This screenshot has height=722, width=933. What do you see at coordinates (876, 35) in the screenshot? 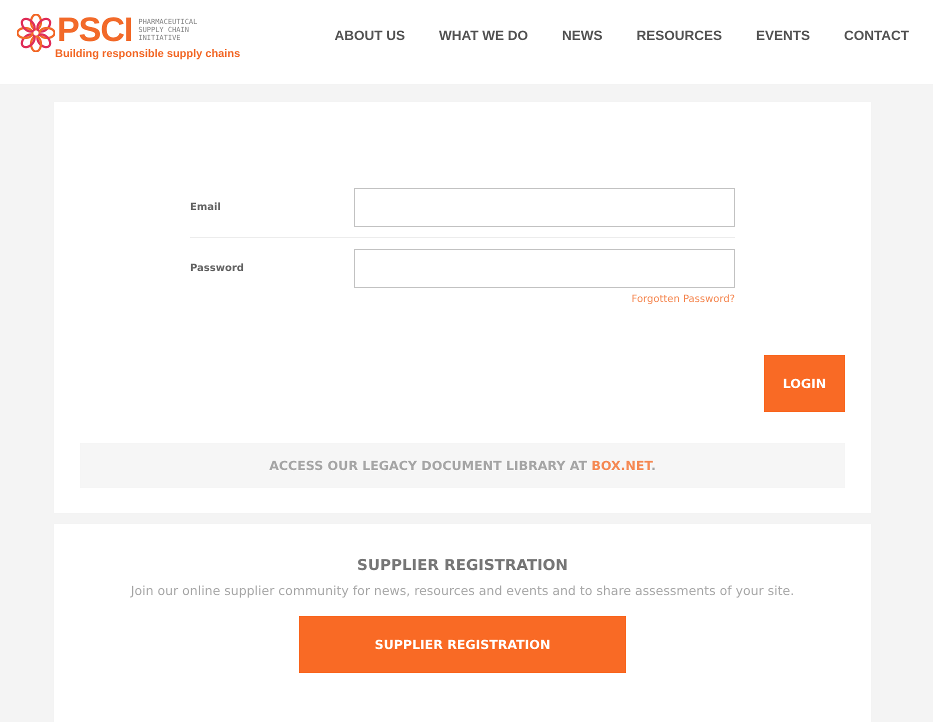
I see `nav-link: CONTACT` at bounding box center [876, 35].